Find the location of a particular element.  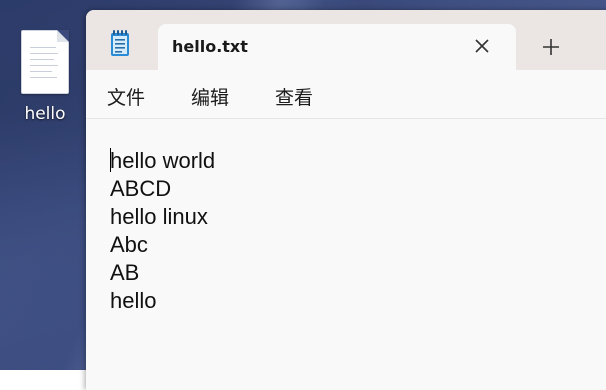

title-bar: hello.txt is located at coordinates (346, 40).